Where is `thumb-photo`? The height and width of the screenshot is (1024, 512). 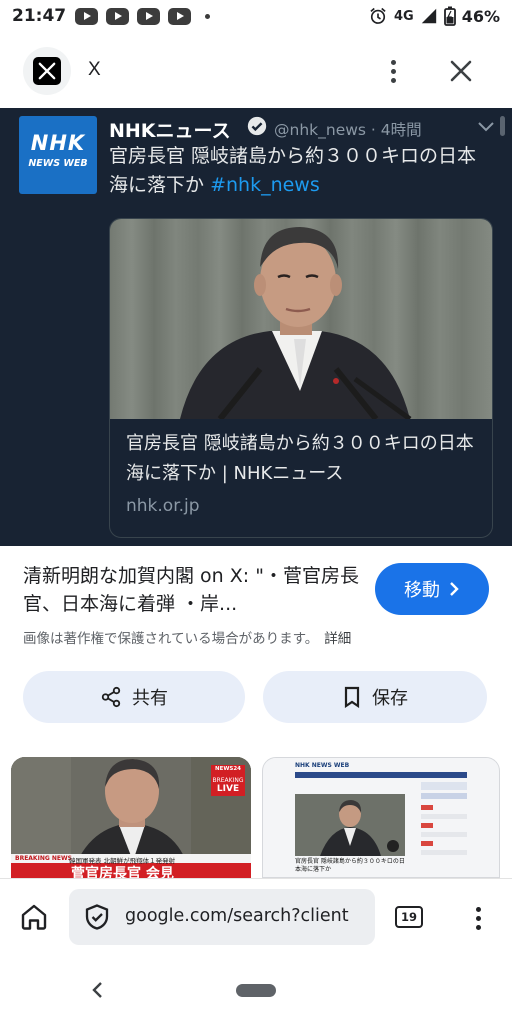 thumb-photo is located at coordinates (350, 825).